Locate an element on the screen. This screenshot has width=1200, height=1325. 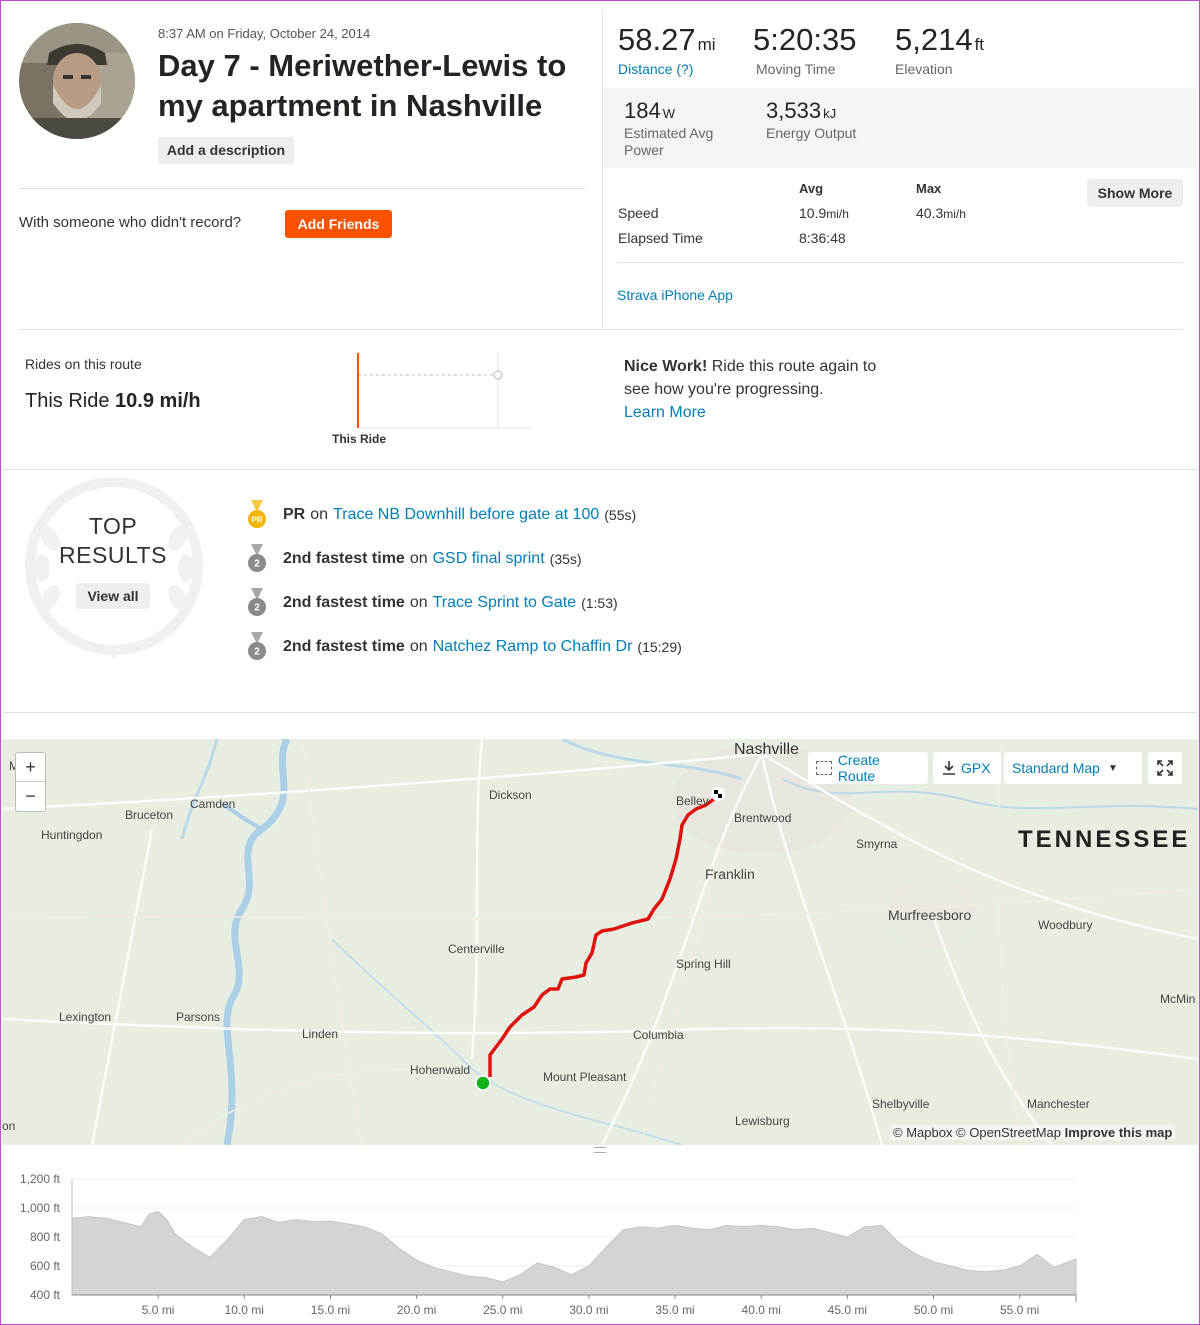
elevation-value: 5,214 is located at coordinates (934, 39).